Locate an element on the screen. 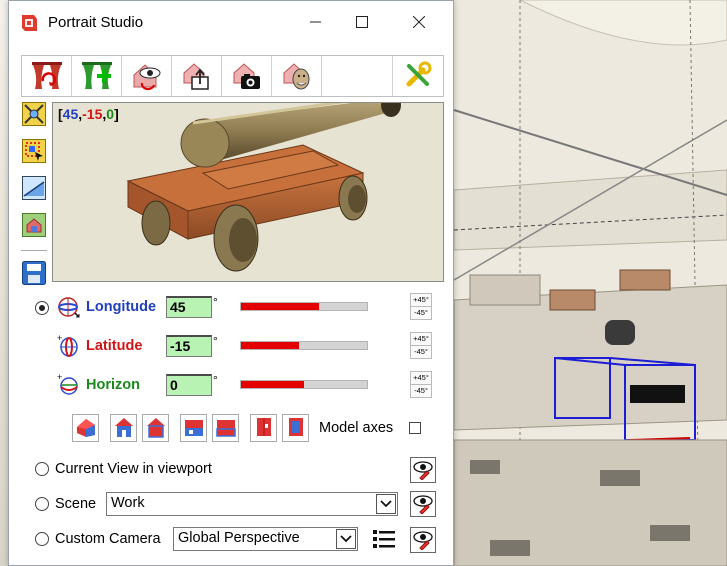 This screenshot has height=566, width=727. scene-apply-button is located at coordinates (423, 504).